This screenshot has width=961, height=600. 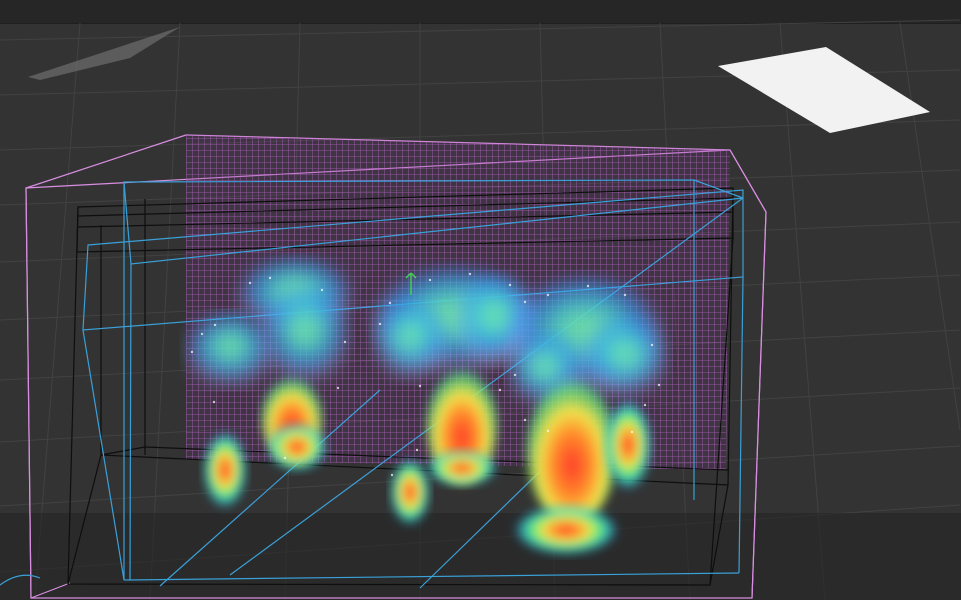 I want to click on light-plane-left, so click(x=104, y=53).